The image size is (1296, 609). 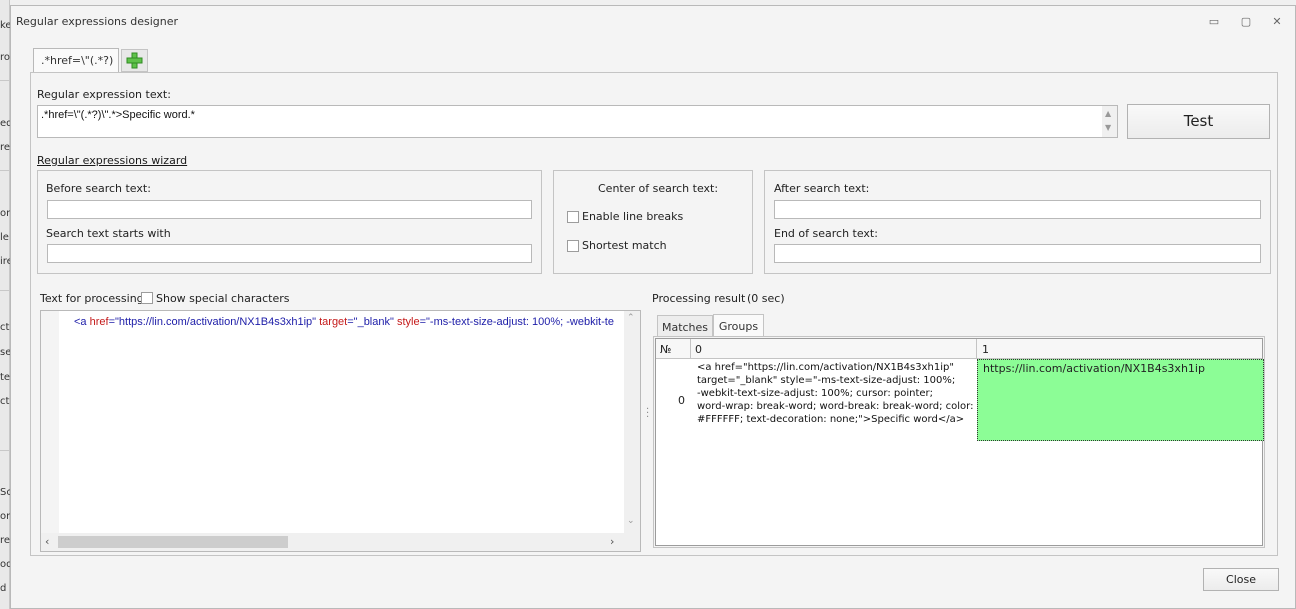 What do you see at coordinates (624, 245) in the screenshot?
I see `shortest-match-label: Shortest match` at bounding box center [624, 245].